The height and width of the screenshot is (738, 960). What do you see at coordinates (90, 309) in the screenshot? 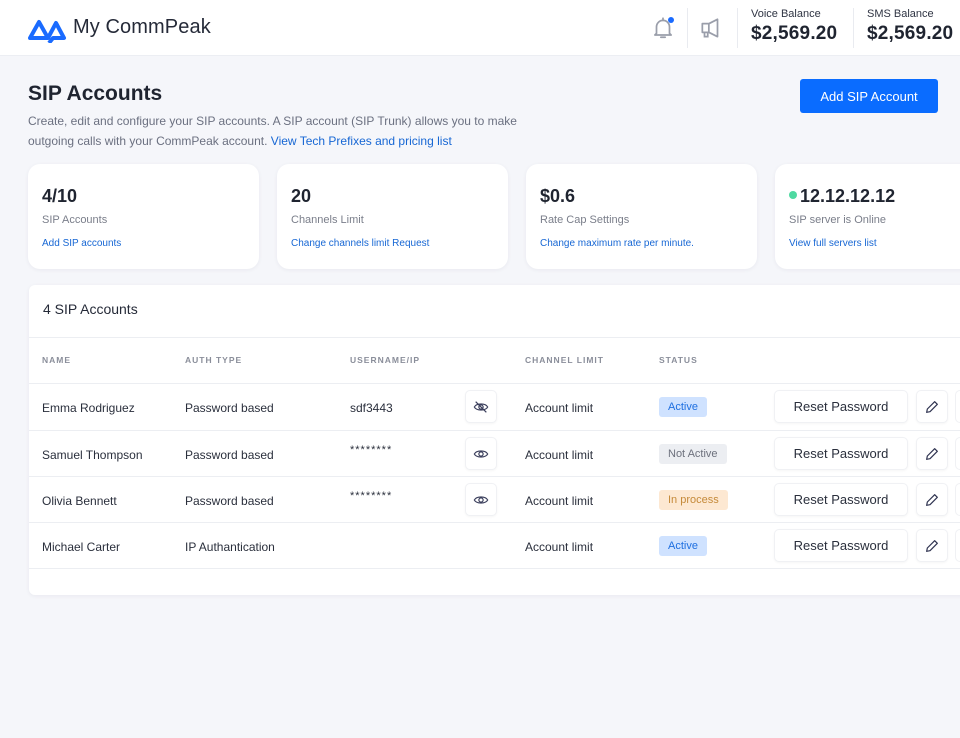
I see `table-title: 4 SIP Accounts` at bounding box center [90, 309].